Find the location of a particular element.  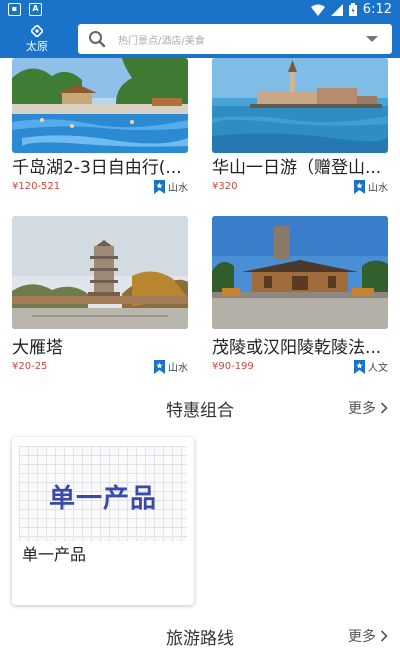

product-price: ¥20-25 is located at coordinates (30, 366).